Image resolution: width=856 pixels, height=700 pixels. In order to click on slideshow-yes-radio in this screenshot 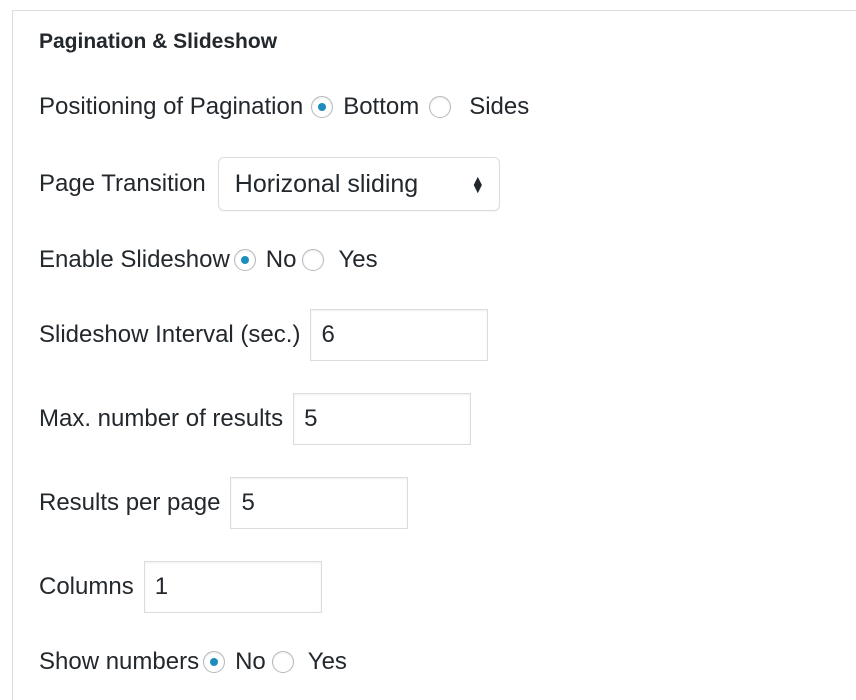, I will do `click(313, 260)`.